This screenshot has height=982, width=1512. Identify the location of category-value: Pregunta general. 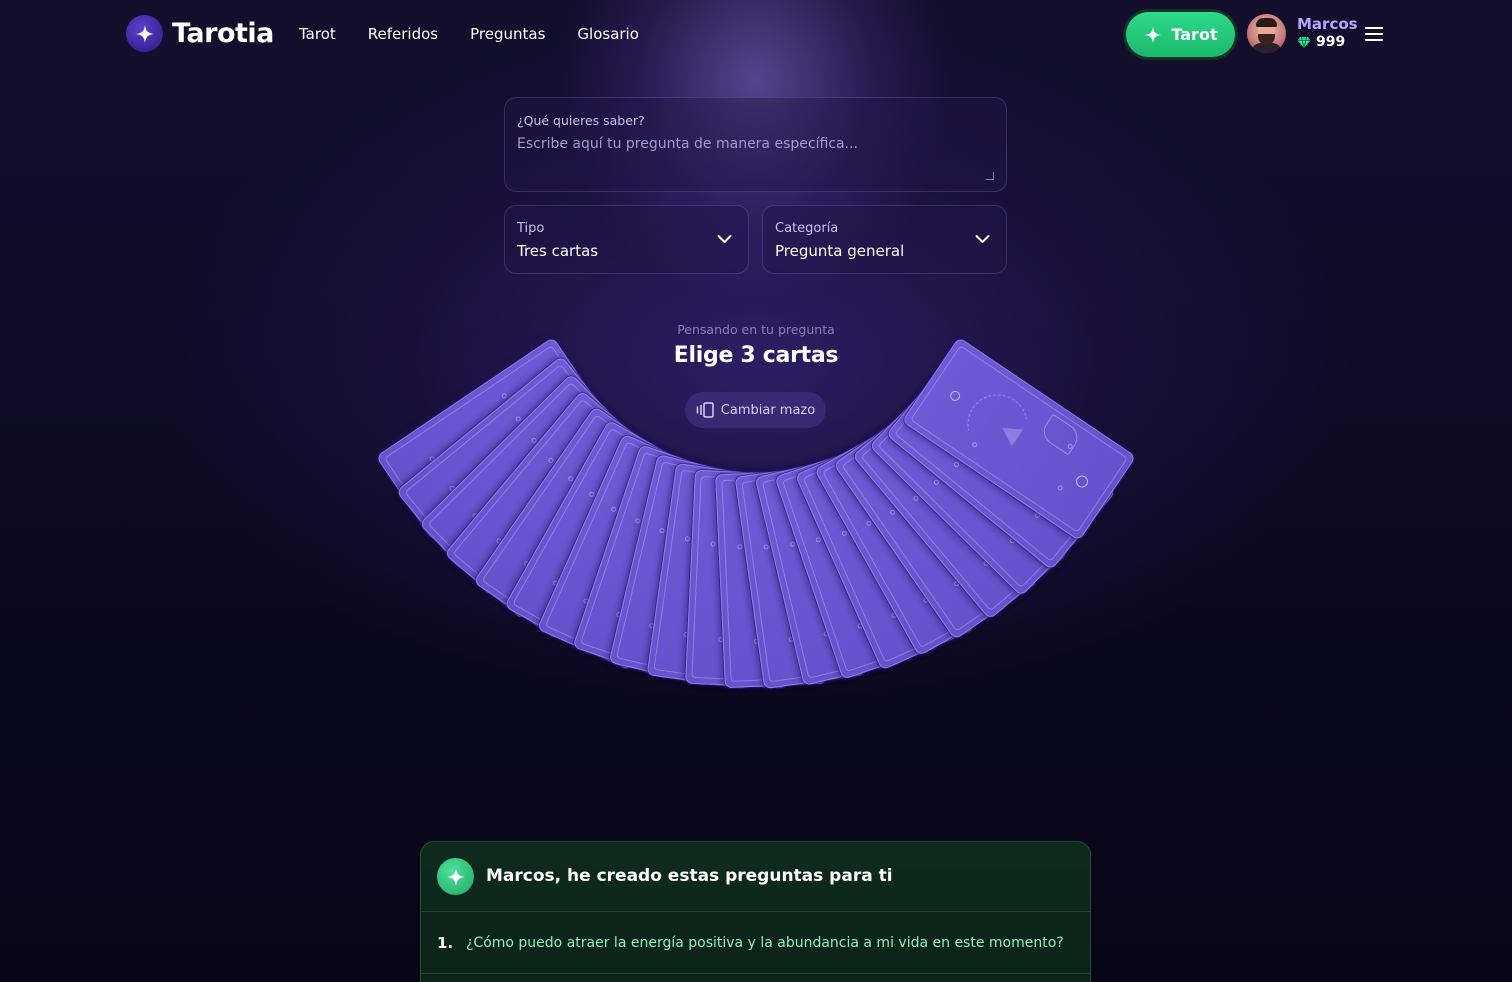
(840, 251).